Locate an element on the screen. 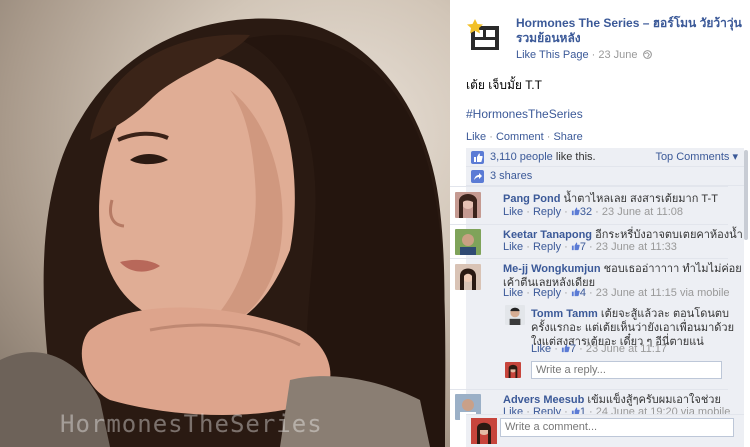 Image resolution: width=750 pixels, height=447 pixels. panel-scrollbar is located at coordinates (746, 195).